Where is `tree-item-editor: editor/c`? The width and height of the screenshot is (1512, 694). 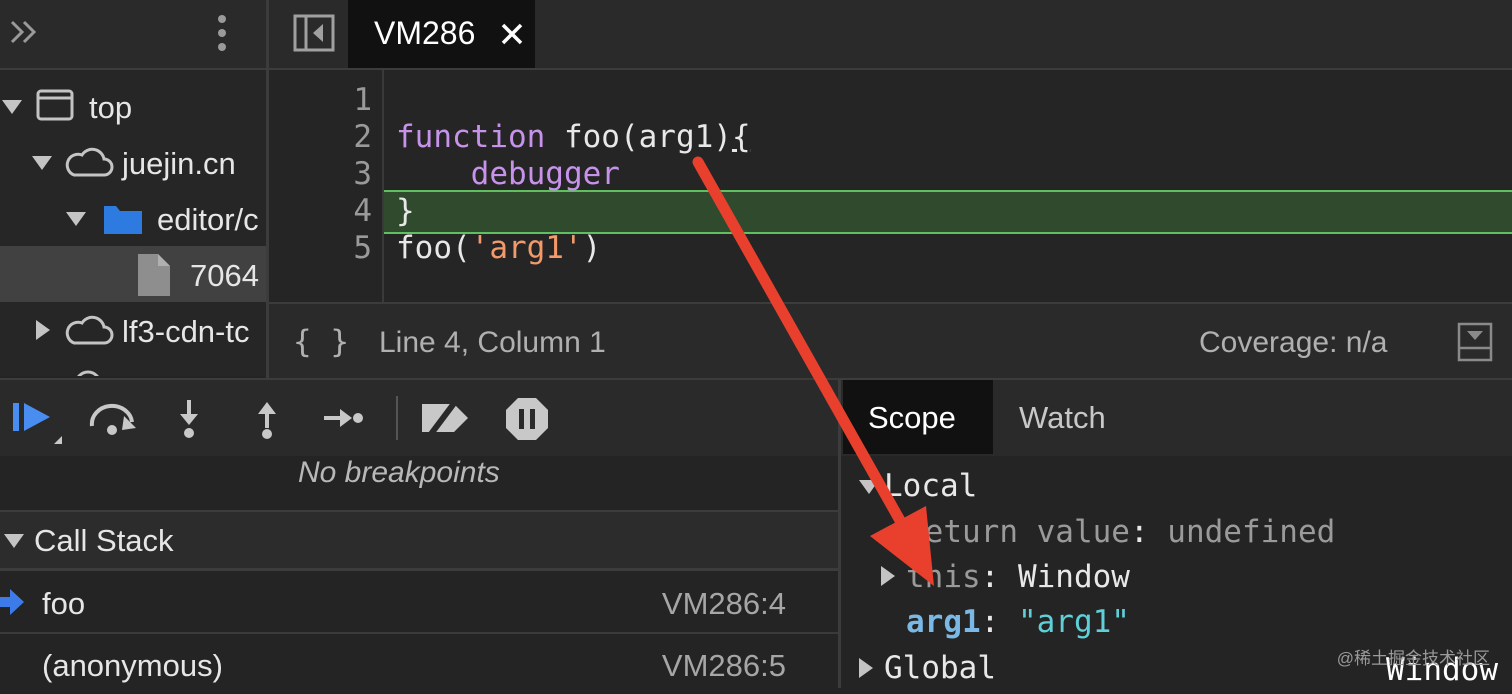
tree-item-editor: editor/c is located at coordinates (133, 218).